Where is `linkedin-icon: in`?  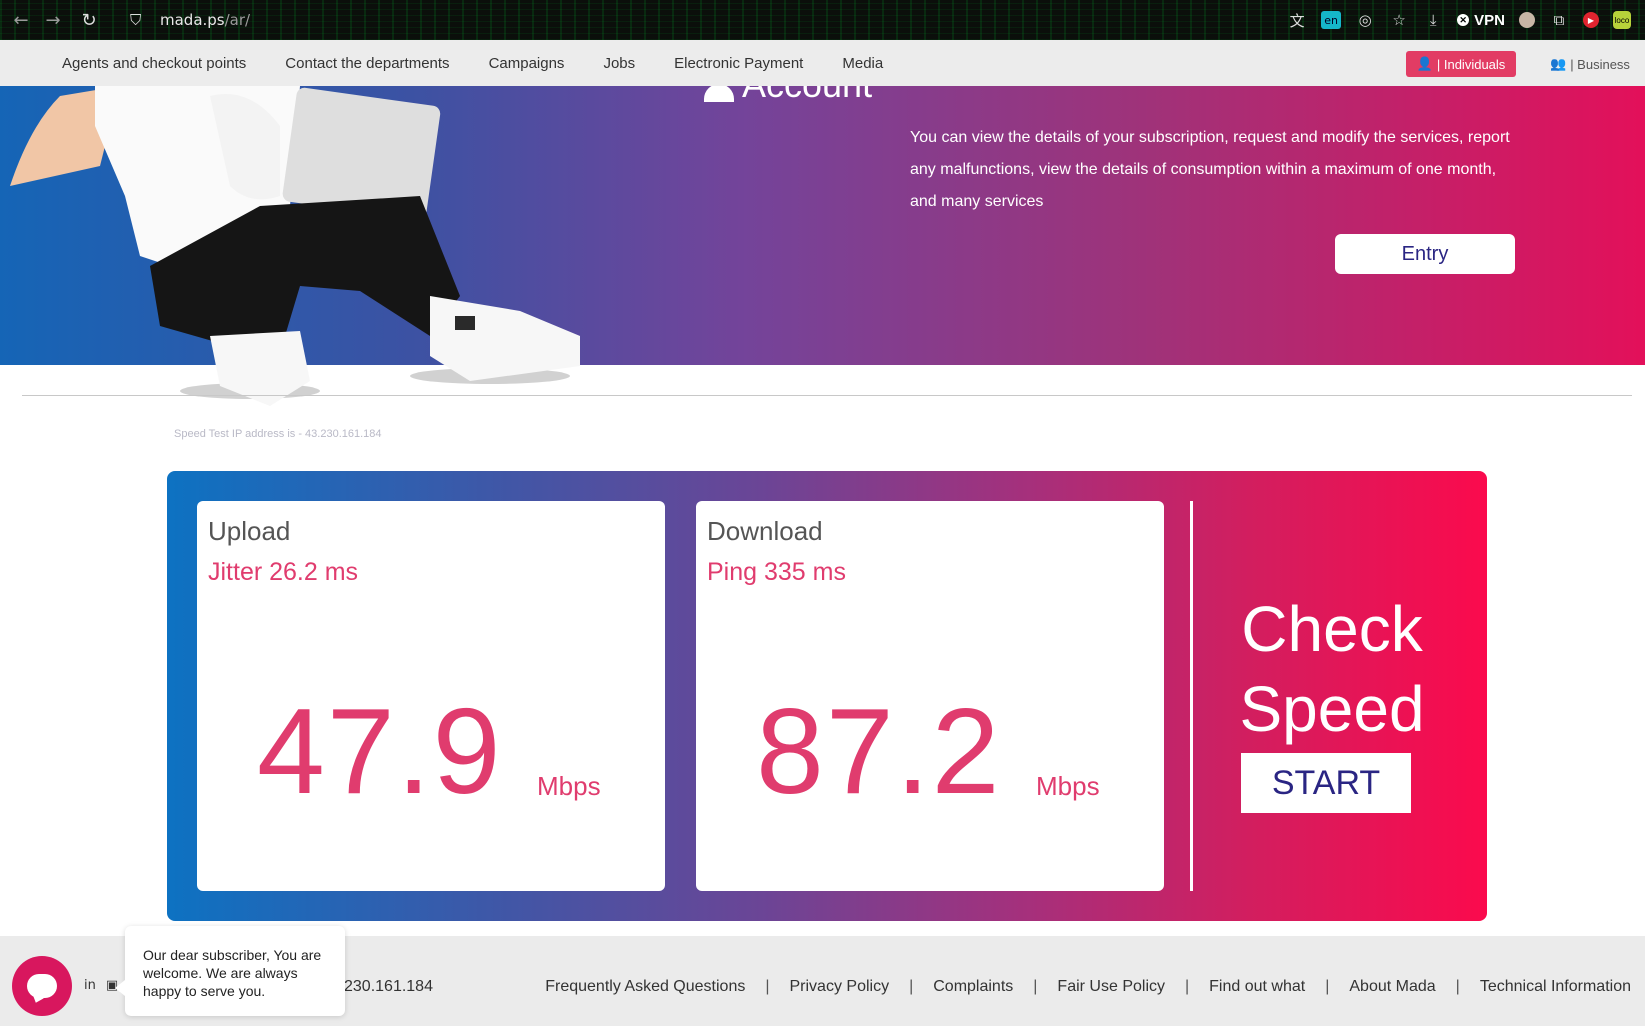 linkedin-icon: in is located at coordinates (90, 985).